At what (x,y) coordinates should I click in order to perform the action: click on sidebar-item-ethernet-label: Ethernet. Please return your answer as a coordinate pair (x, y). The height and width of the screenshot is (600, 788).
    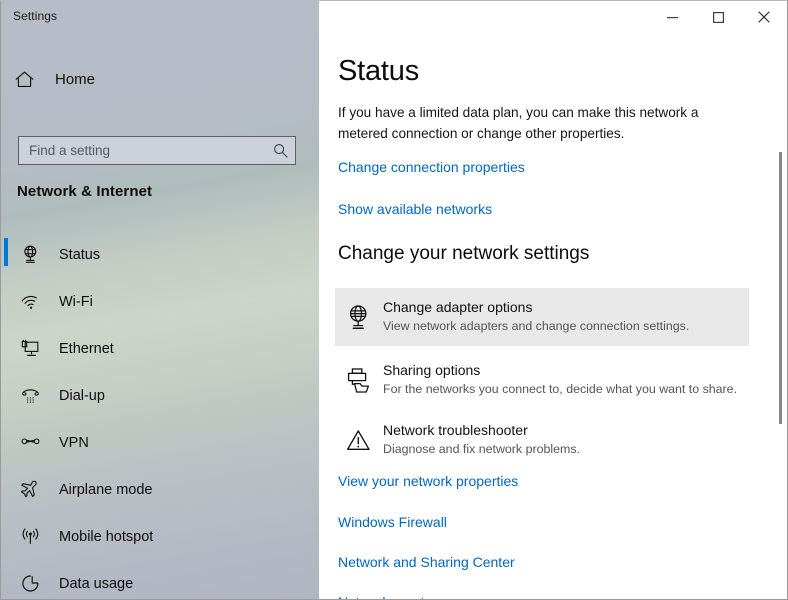
    Looking at the image, I should click on (86, 348).